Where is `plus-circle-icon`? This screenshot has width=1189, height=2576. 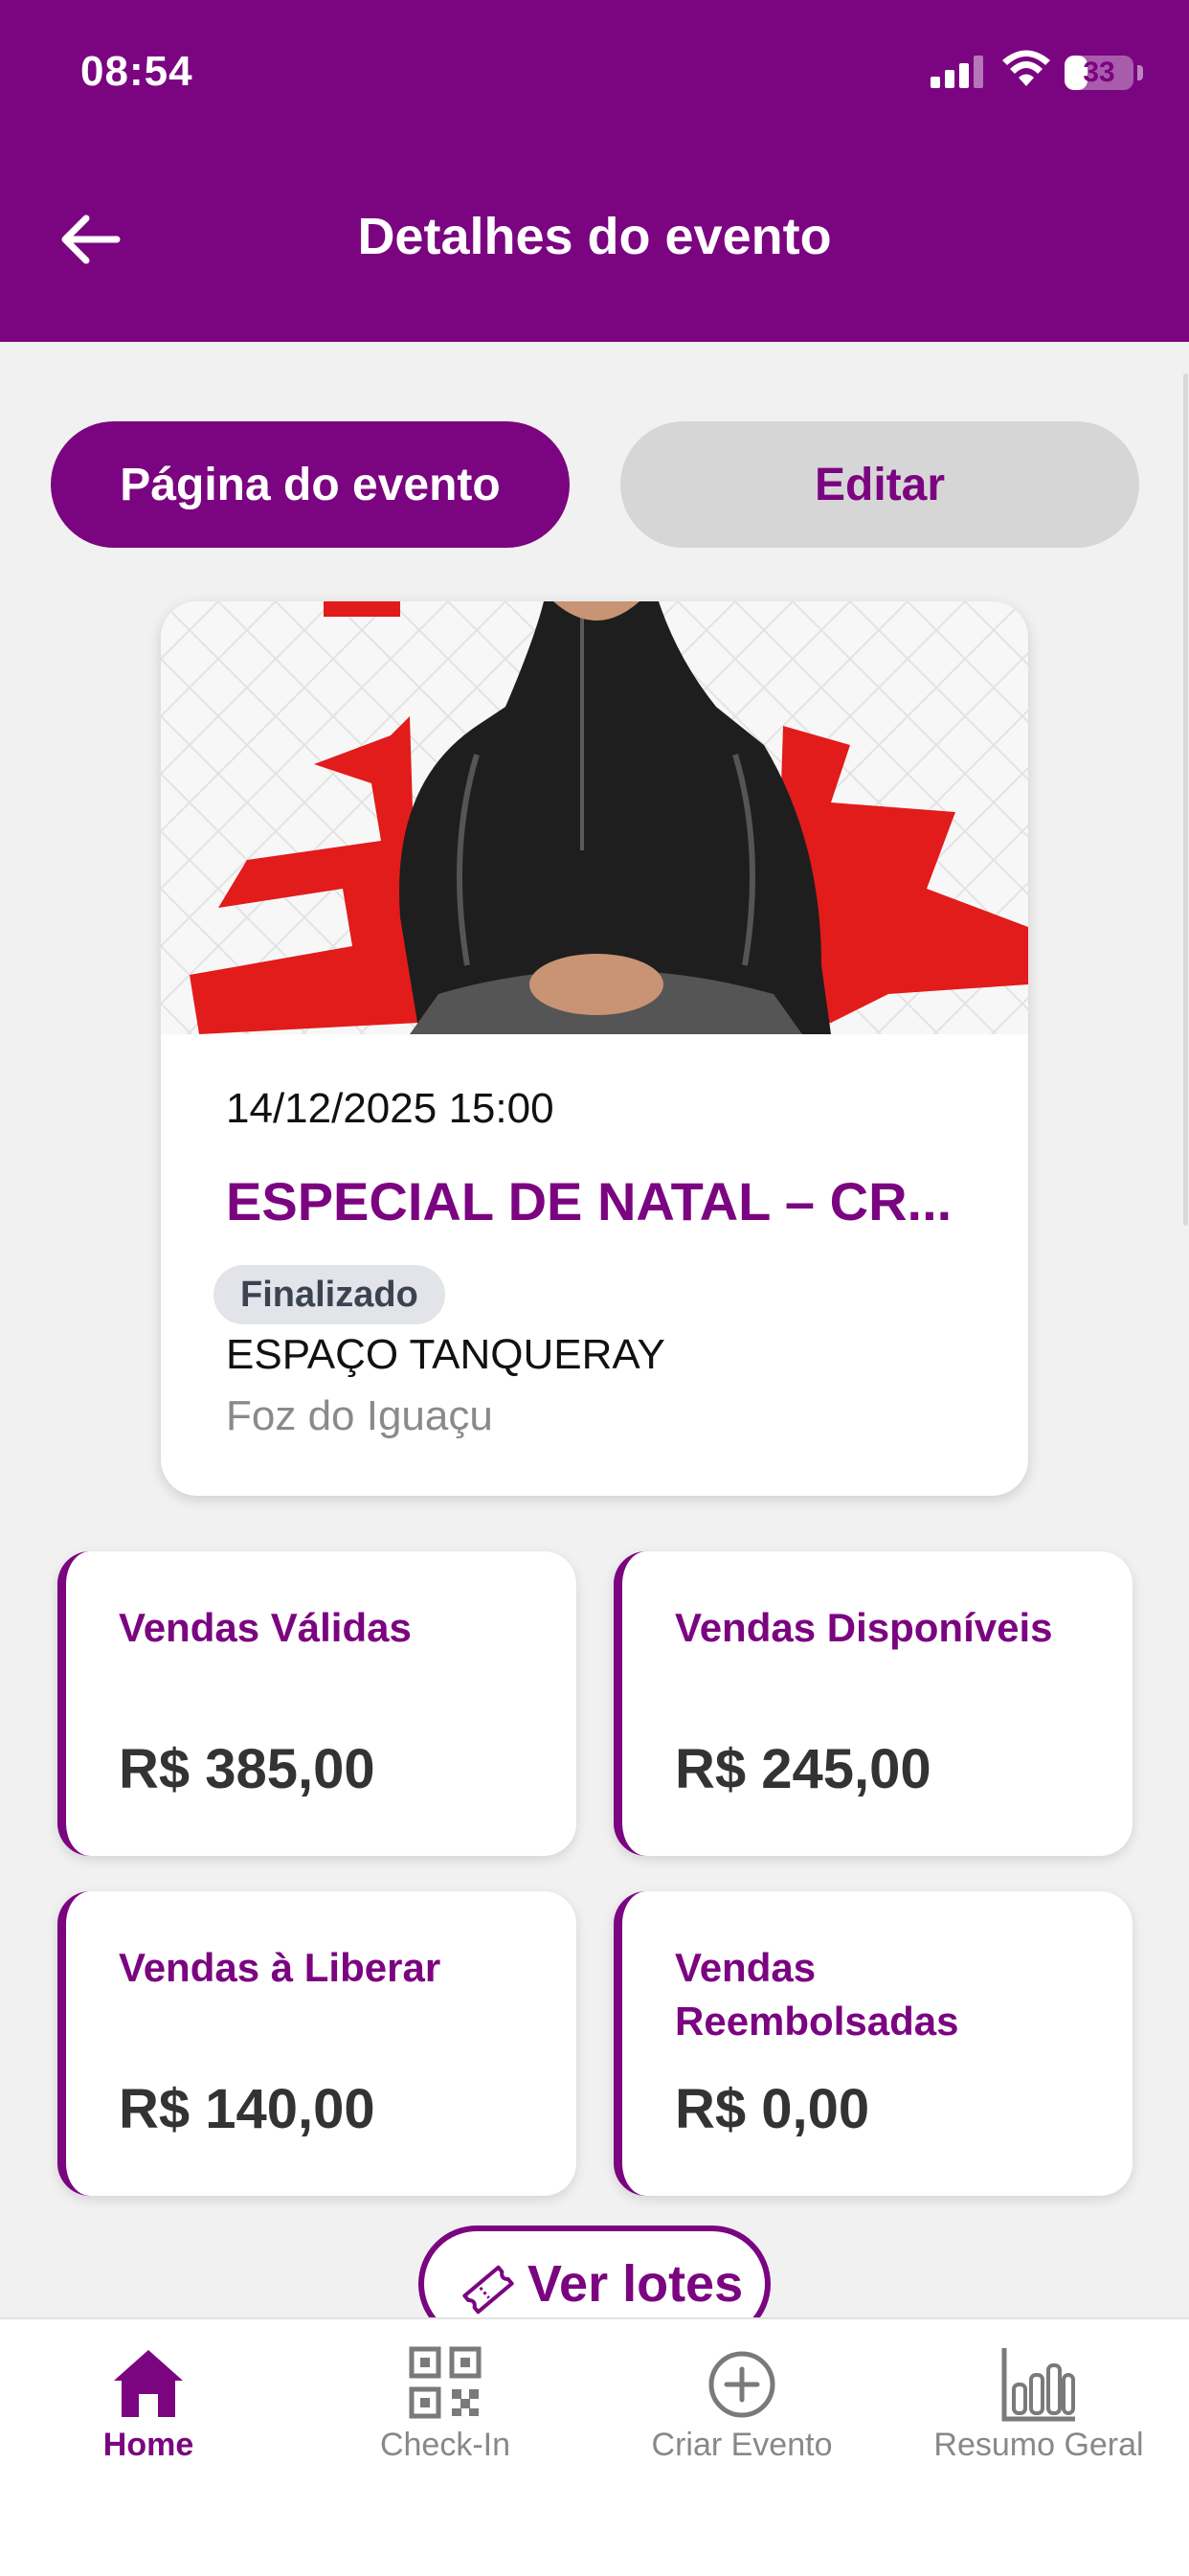
plus-circle-icon is located at coordinates (741, 2384).